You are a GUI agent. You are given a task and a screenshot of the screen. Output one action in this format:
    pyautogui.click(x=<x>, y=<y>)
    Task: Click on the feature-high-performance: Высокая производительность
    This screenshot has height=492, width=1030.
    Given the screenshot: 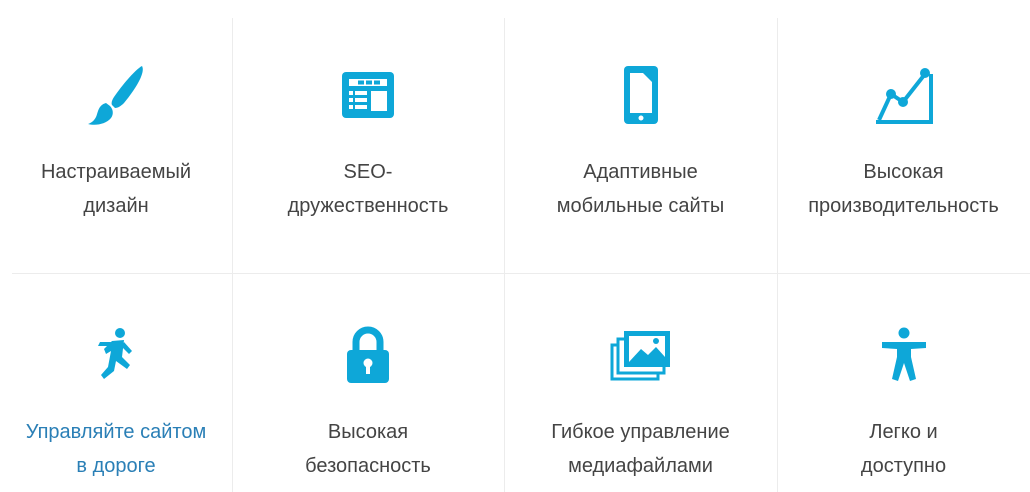 What is the action you would take?
    pyautogui.click(x=903, y=160)
    